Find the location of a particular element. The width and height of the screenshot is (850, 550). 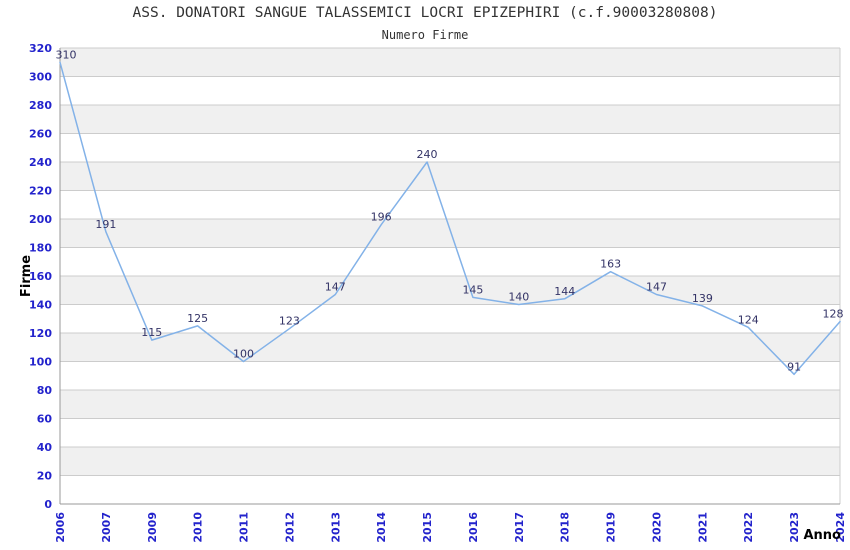

data-label: 128 is located at coordinates (833, 314).